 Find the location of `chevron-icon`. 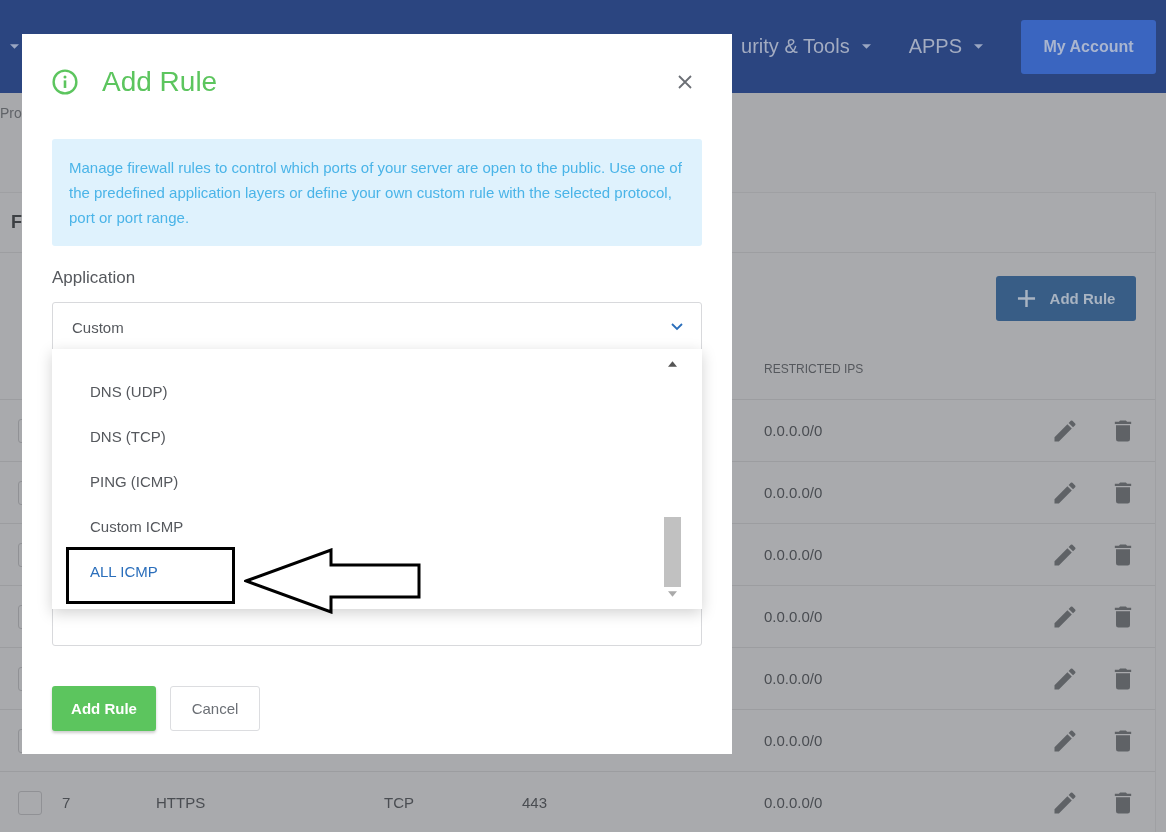

chevron-icon is located at coordinates (677, 327).